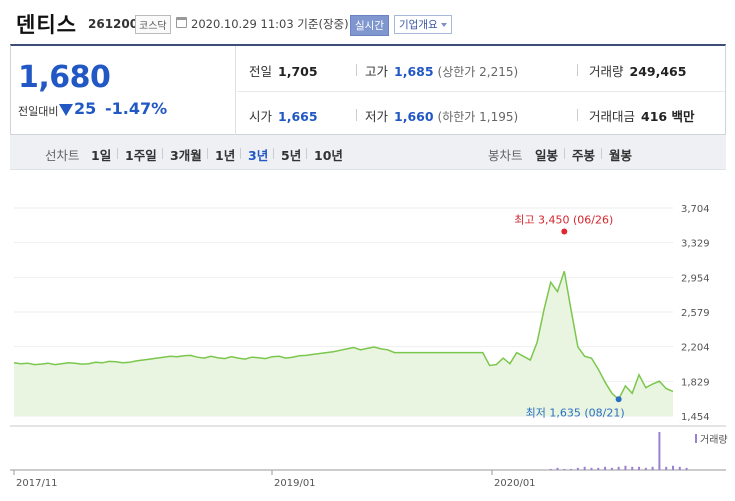 The width and height of the screenshot is (735, 501). Describe the element at coordinates (136, 108) in the screenshot. I see `price-change-percent: -1.47%` at that location.